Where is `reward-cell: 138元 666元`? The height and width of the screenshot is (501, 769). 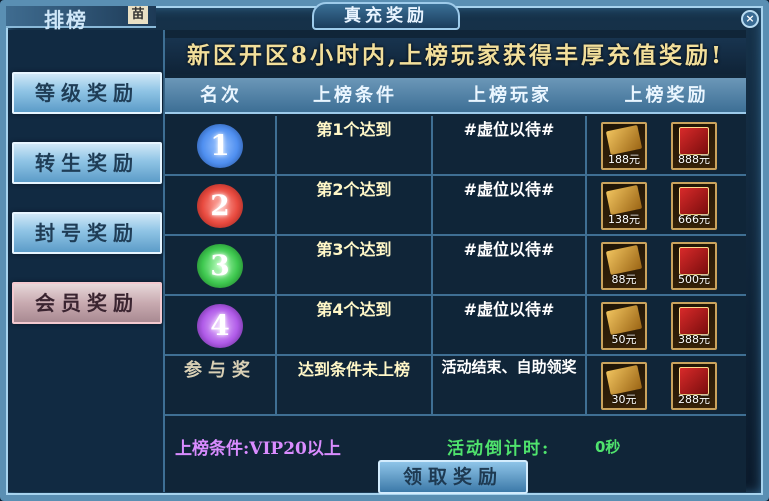 reward-cell: 138元 666元 is located at coordinates (666, 206).